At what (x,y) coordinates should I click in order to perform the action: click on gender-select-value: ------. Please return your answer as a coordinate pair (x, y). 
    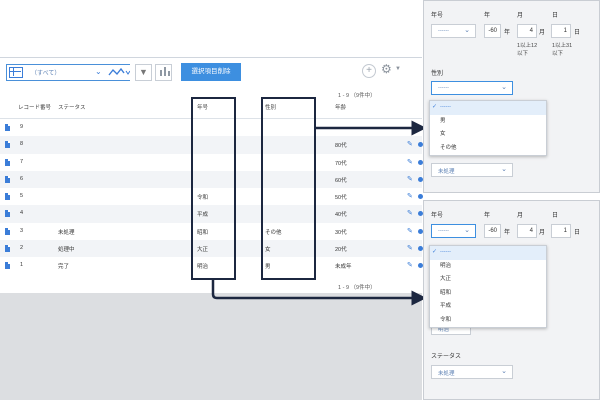
    Looking at the image, I should click on (443, 88).